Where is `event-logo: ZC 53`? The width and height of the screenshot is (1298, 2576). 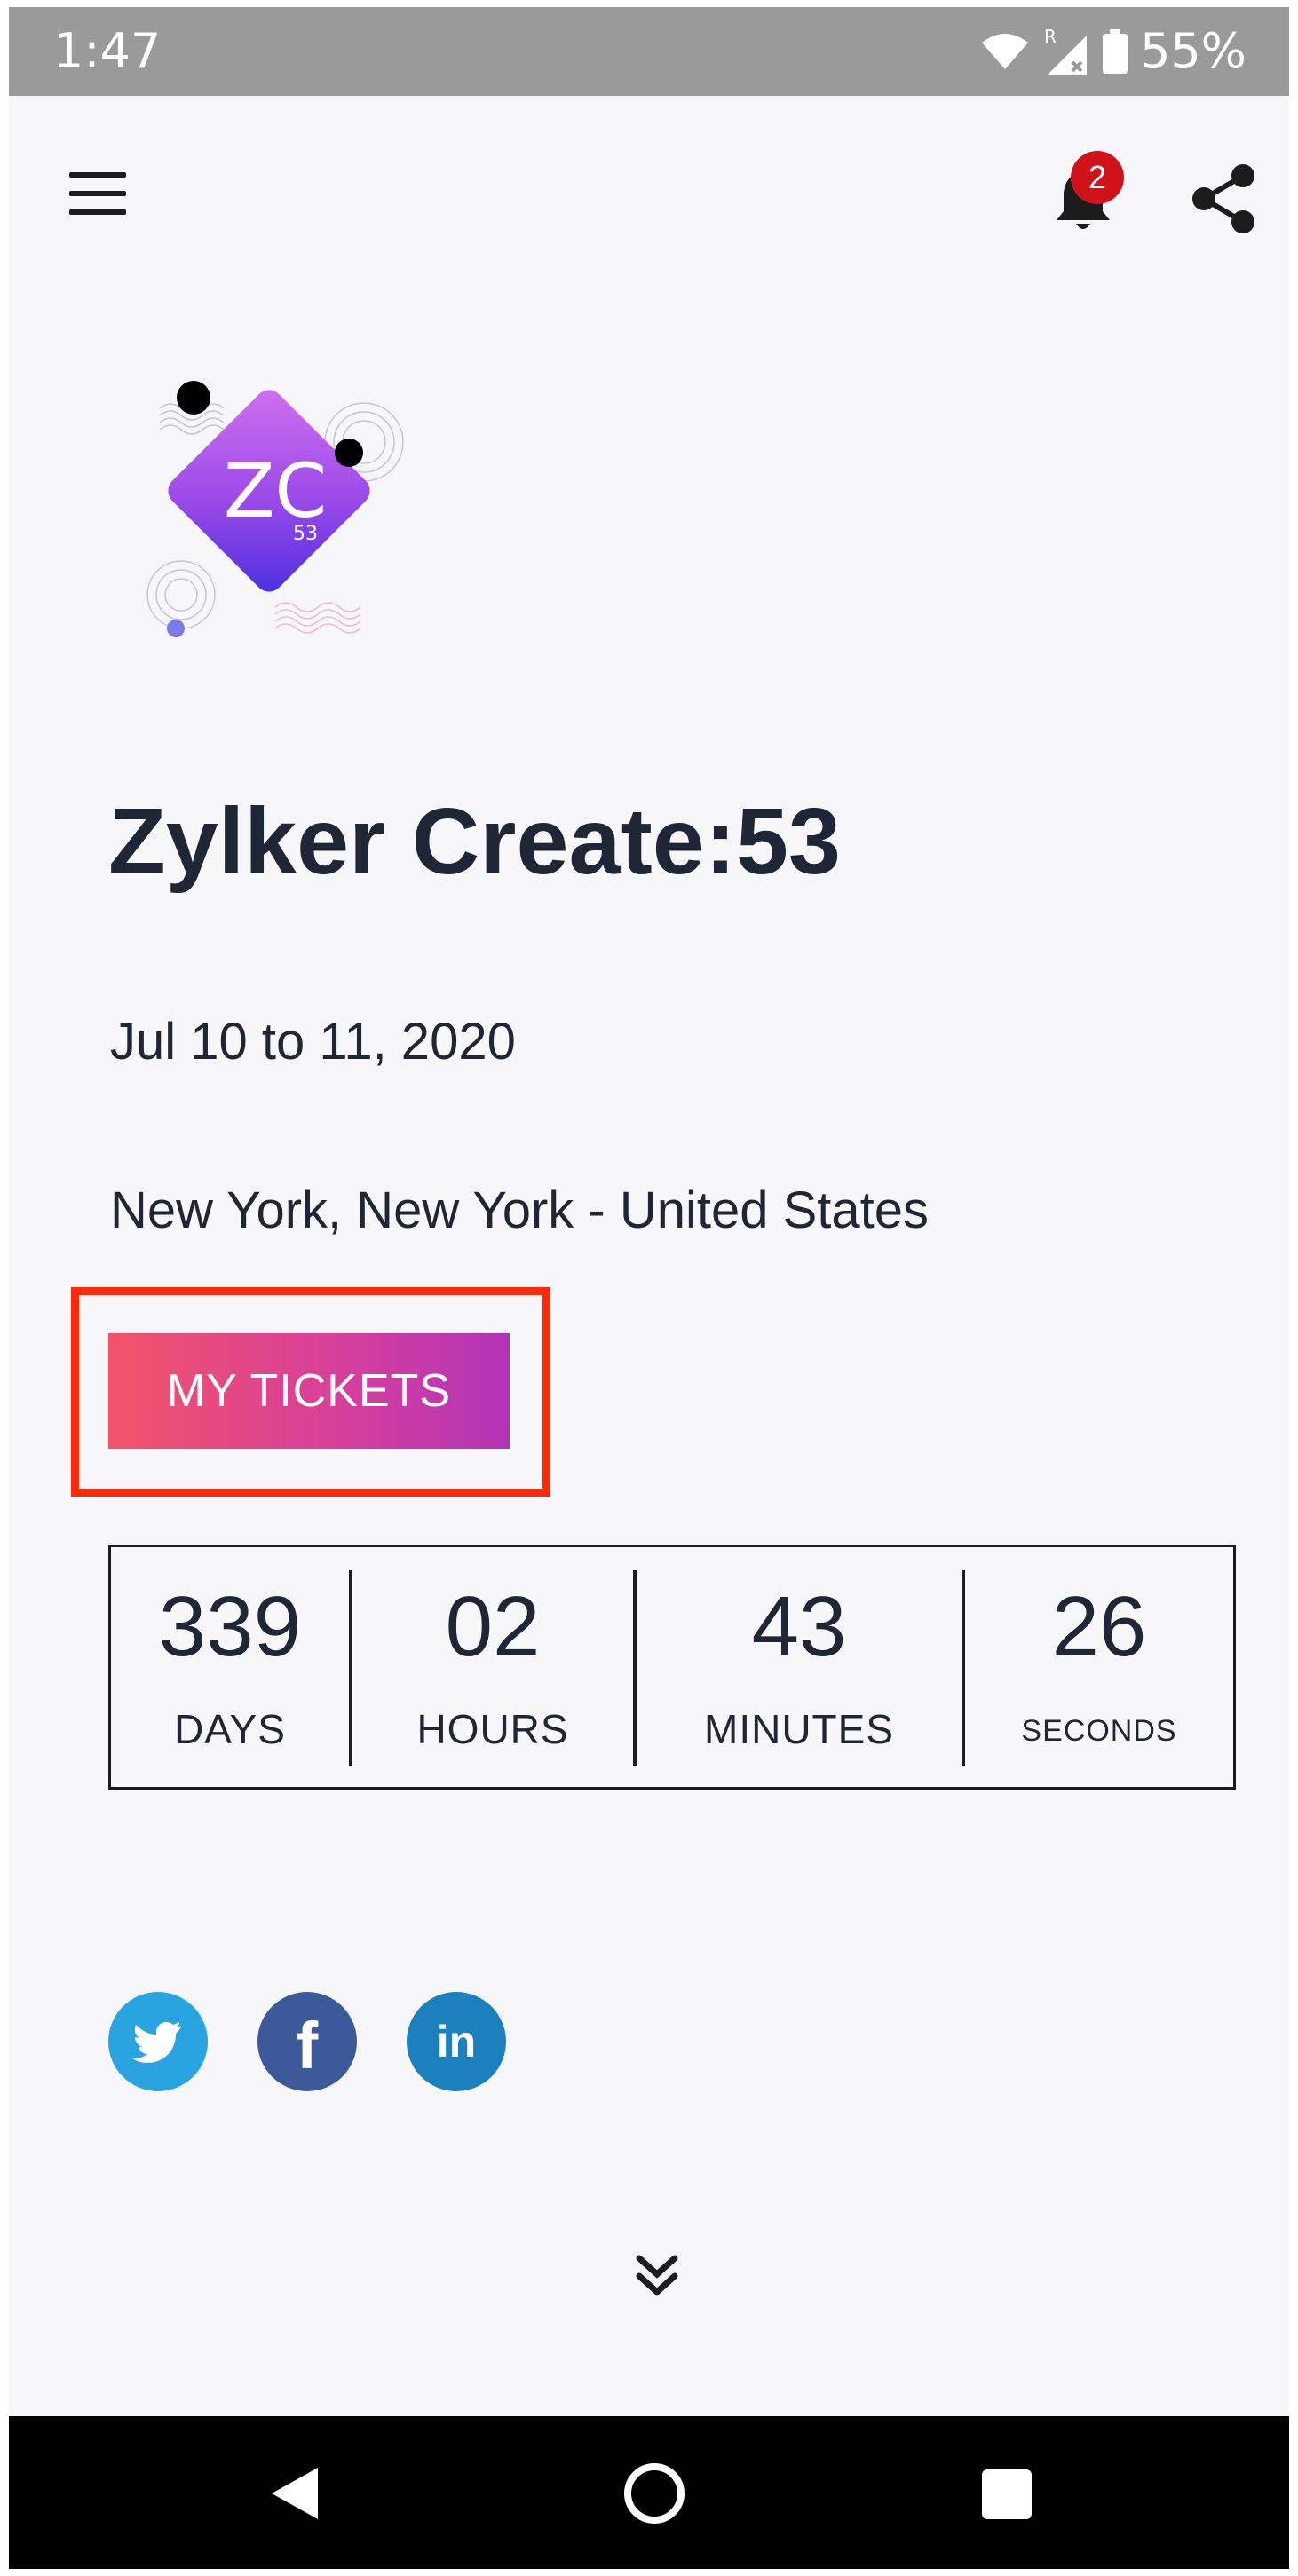 event-logo: ZC 53 is located at coordinates (275, 509).